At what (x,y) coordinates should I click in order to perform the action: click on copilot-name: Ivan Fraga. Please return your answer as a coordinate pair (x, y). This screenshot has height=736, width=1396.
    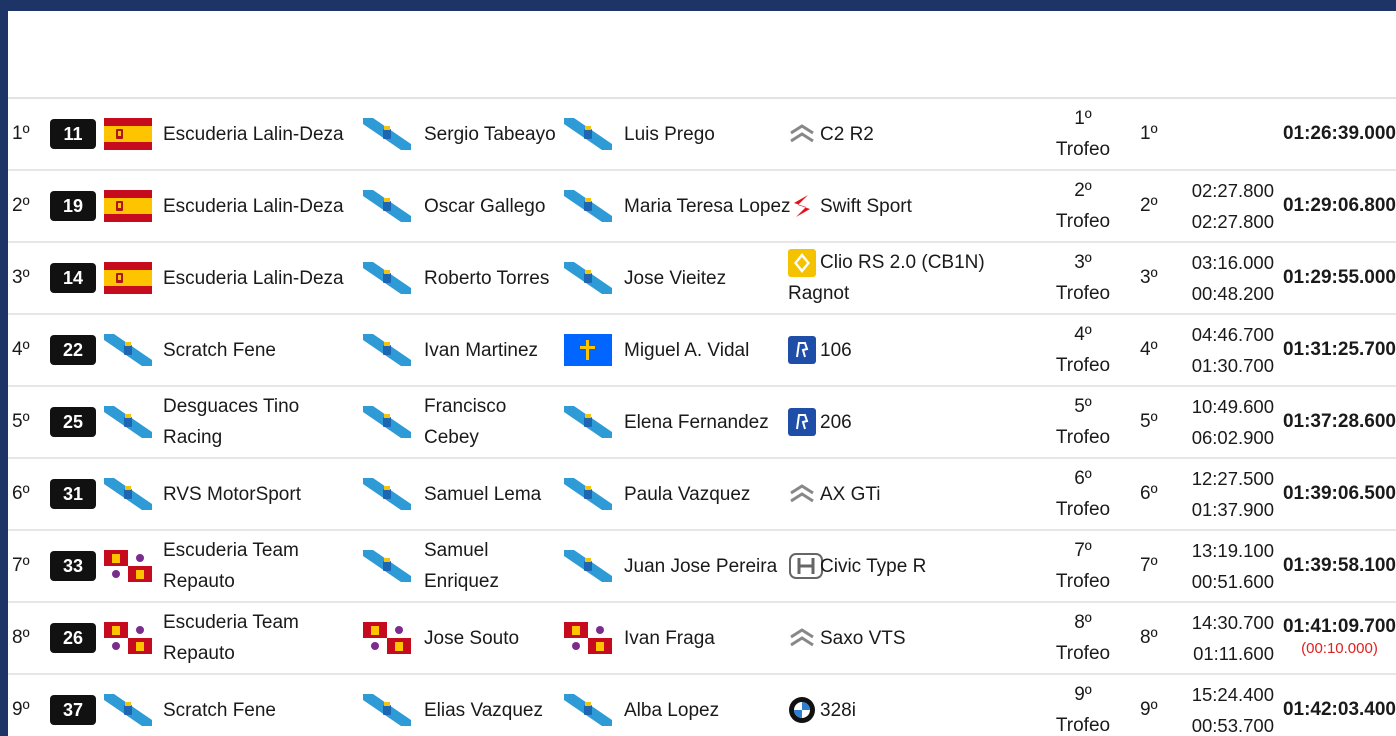
    Looking at the image, I should click on (669, 638).